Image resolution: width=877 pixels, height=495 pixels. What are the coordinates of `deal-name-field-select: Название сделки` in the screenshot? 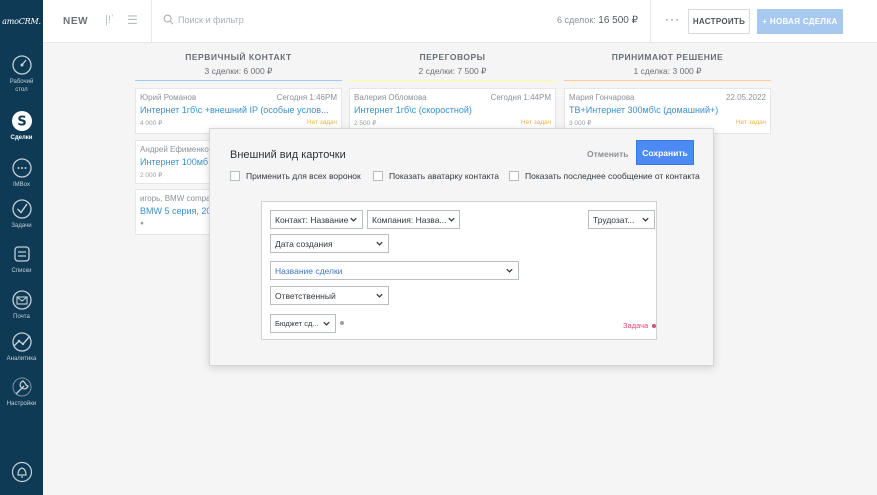 It's located at (394, 270).